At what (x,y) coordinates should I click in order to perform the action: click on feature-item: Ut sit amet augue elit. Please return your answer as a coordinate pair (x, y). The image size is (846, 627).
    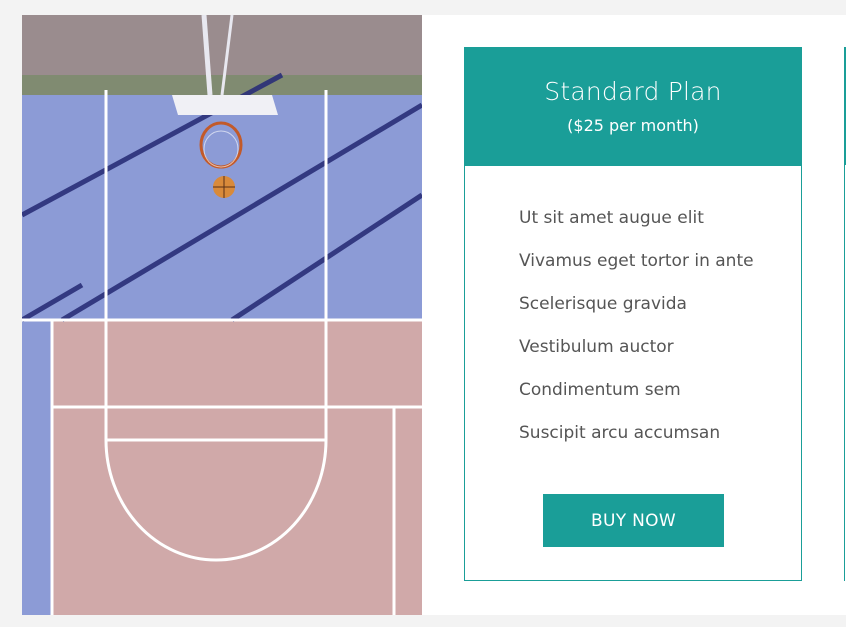
    Looking at the image, I should click on (611, 218).